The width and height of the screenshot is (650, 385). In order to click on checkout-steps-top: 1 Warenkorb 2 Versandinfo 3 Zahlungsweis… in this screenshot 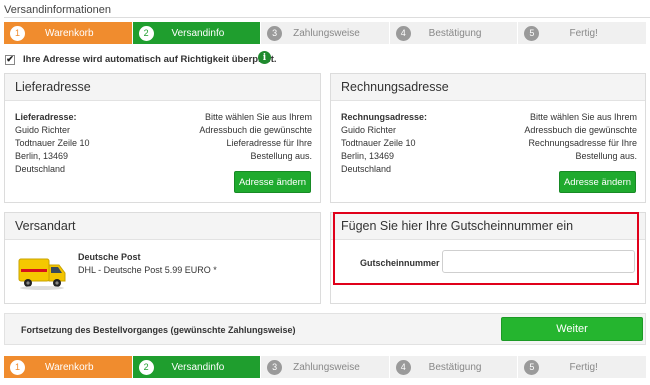, I will do `click(325, 33)`.